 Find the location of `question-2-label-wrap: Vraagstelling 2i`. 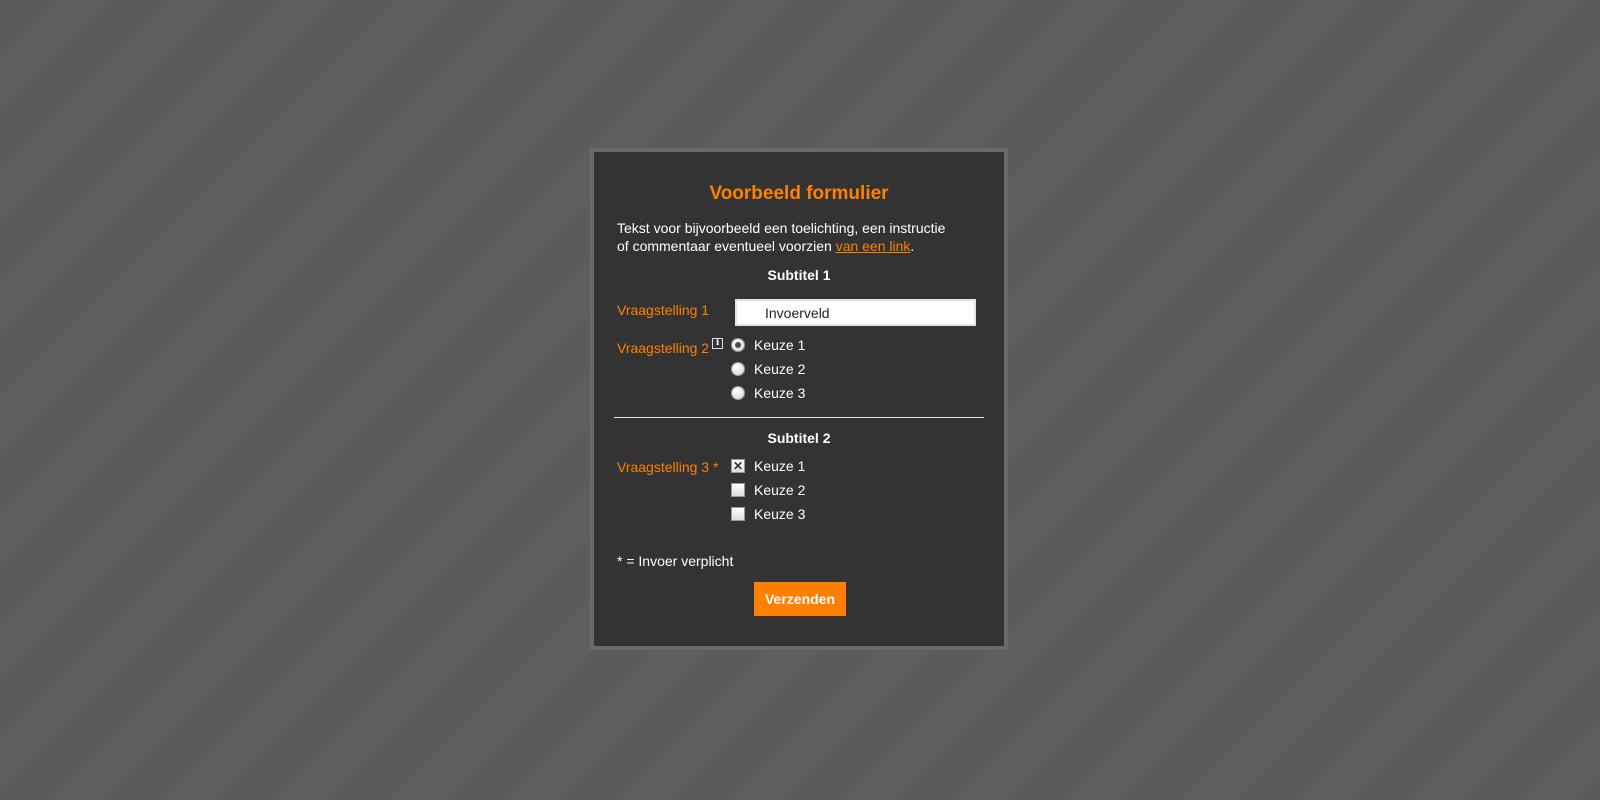

question-2-label-wrap: Vraagstelling 2i is located at coordinates (670, 347).